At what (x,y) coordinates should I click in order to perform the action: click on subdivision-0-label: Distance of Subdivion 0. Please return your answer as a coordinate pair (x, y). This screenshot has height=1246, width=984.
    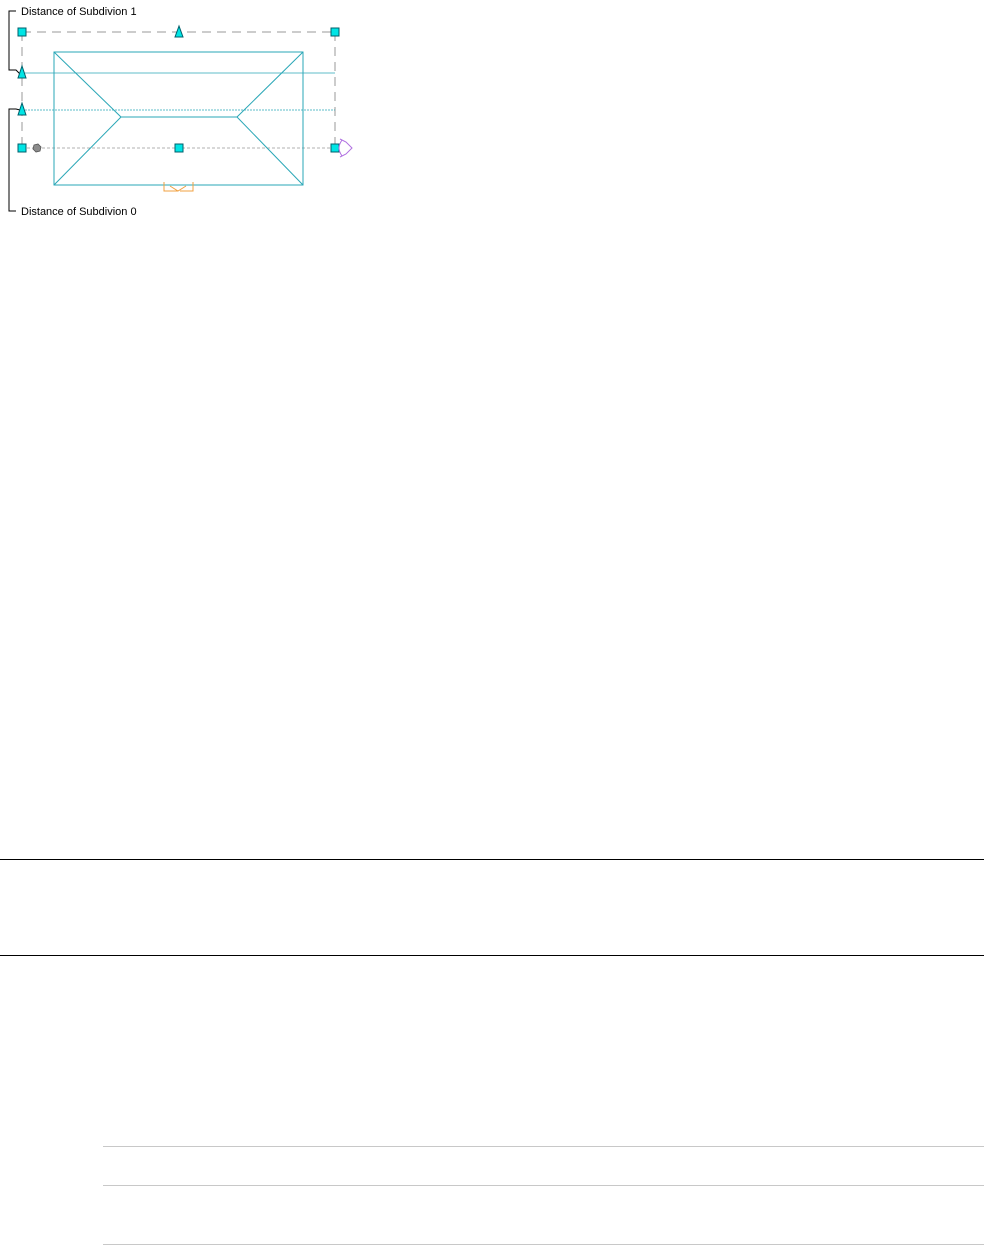
    Looking at the image, I should click on (79, 212).